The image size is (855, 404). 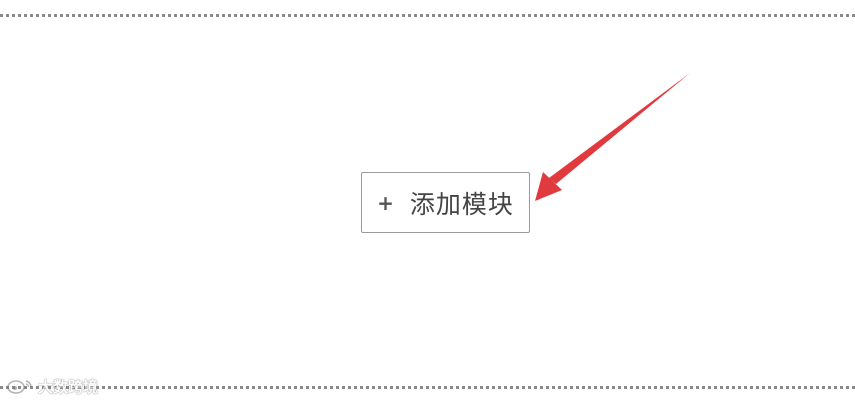 What do you see at coordinates (461, 204) in the screenshot?
I see `add-module-label: 添加模块` at bounding box center [461, 204].